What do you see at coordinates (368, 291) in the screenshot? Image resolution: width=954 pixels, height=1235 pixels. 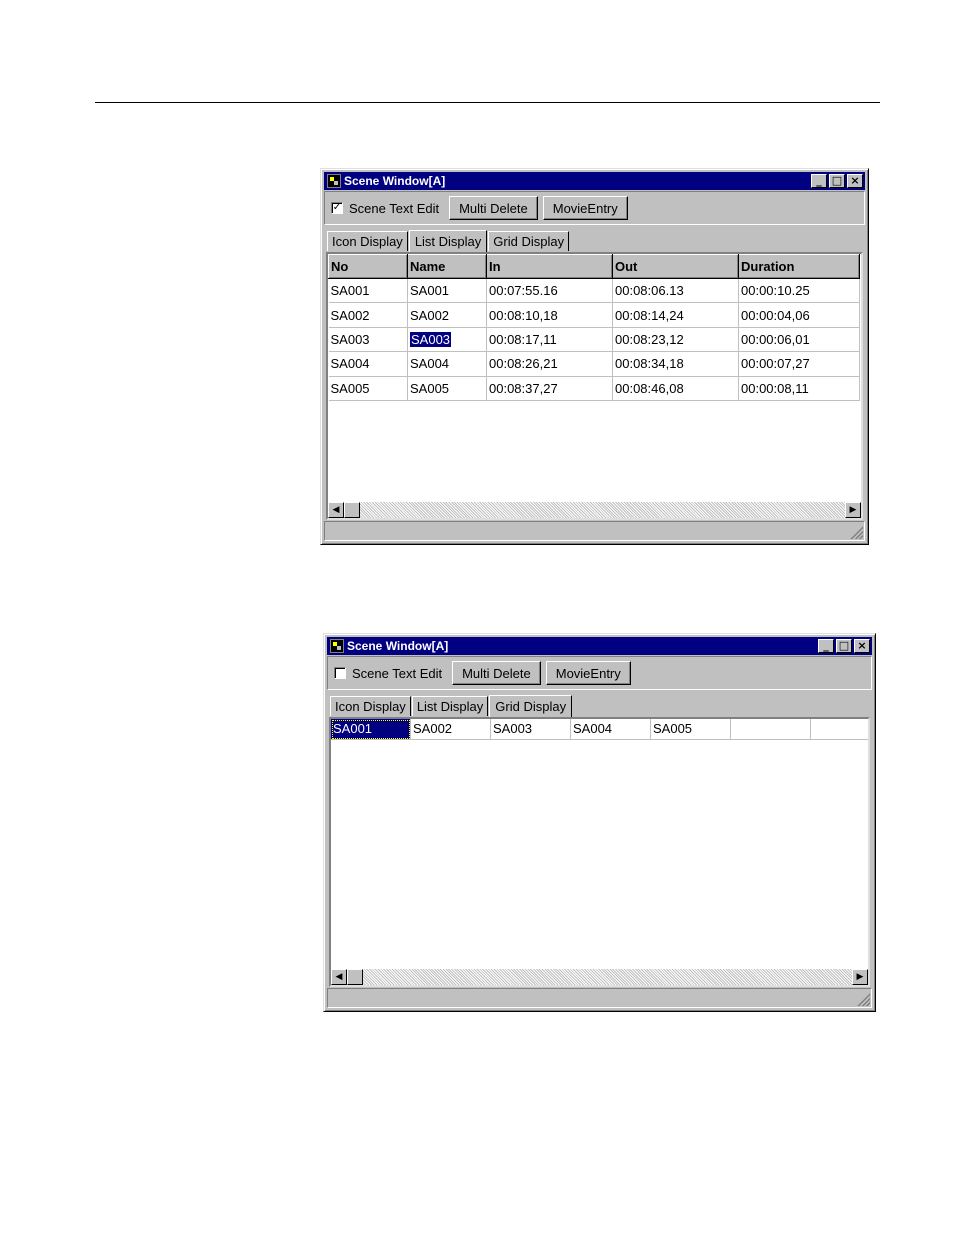 I see `cell-no: SA001` at bounding box center [368, 291].